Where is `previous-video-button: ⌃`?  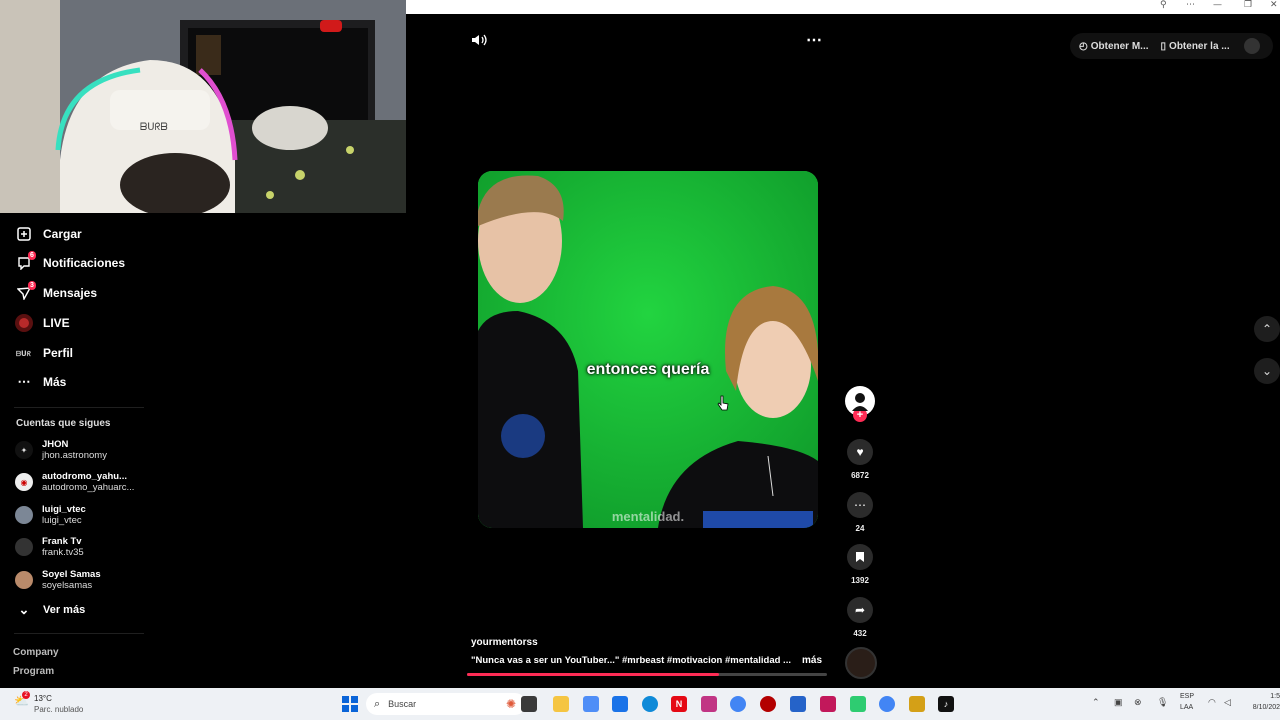
previous-video-button: ⌃ is located at coordinates (1267, 329).